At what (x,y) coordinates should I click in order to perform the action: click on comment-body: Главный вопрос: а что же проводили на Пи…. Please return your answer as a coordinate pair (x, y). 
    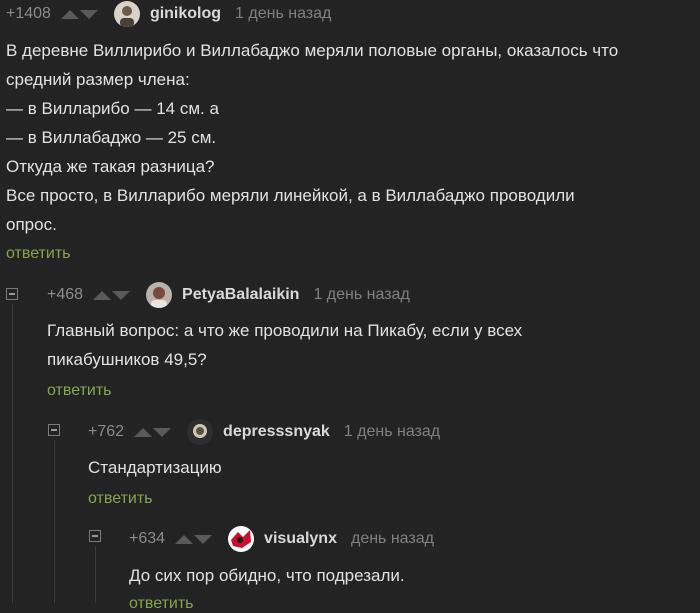
    Looking at the image, I should click on (284, 345).